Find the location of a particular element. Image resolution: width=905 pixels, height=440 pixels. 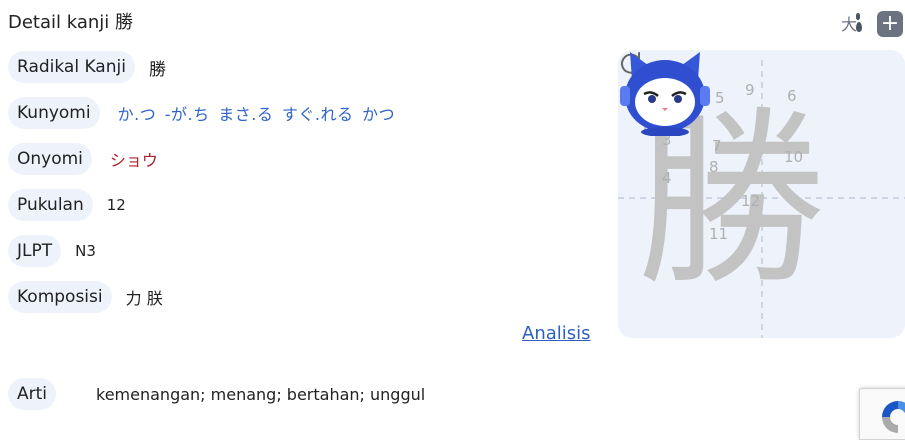

detail-row-jlpt: JLPT N3 is located at coordinates (52, 251).